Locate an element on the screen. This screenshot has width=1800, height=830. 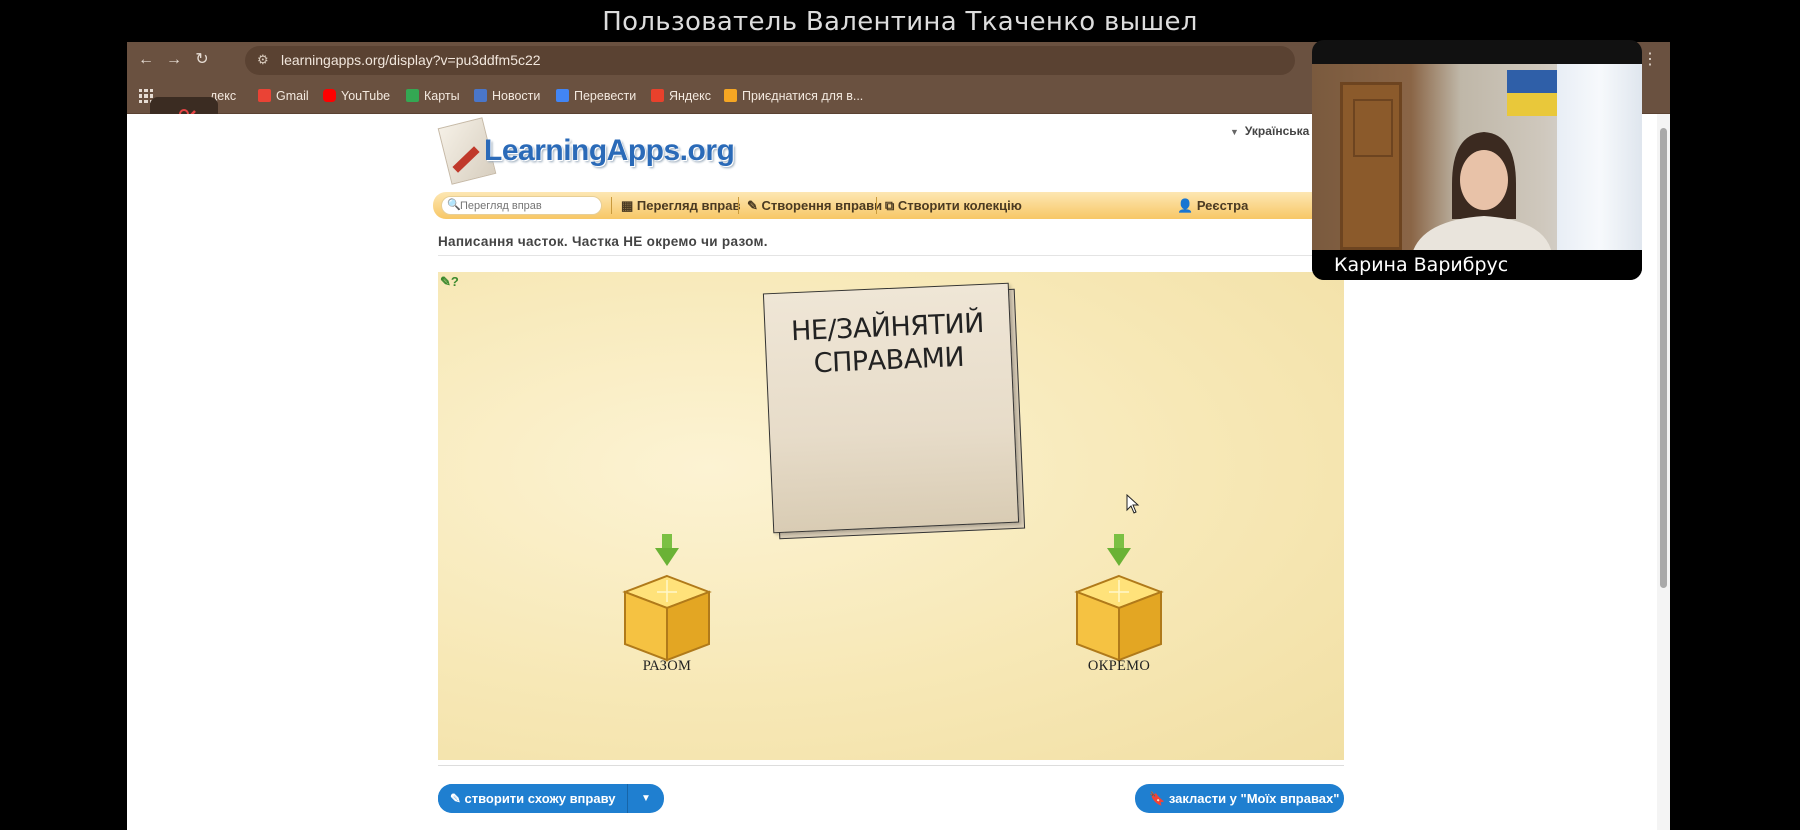
participant-name: Карина Варибрус is located at coordinates (1477, 265).